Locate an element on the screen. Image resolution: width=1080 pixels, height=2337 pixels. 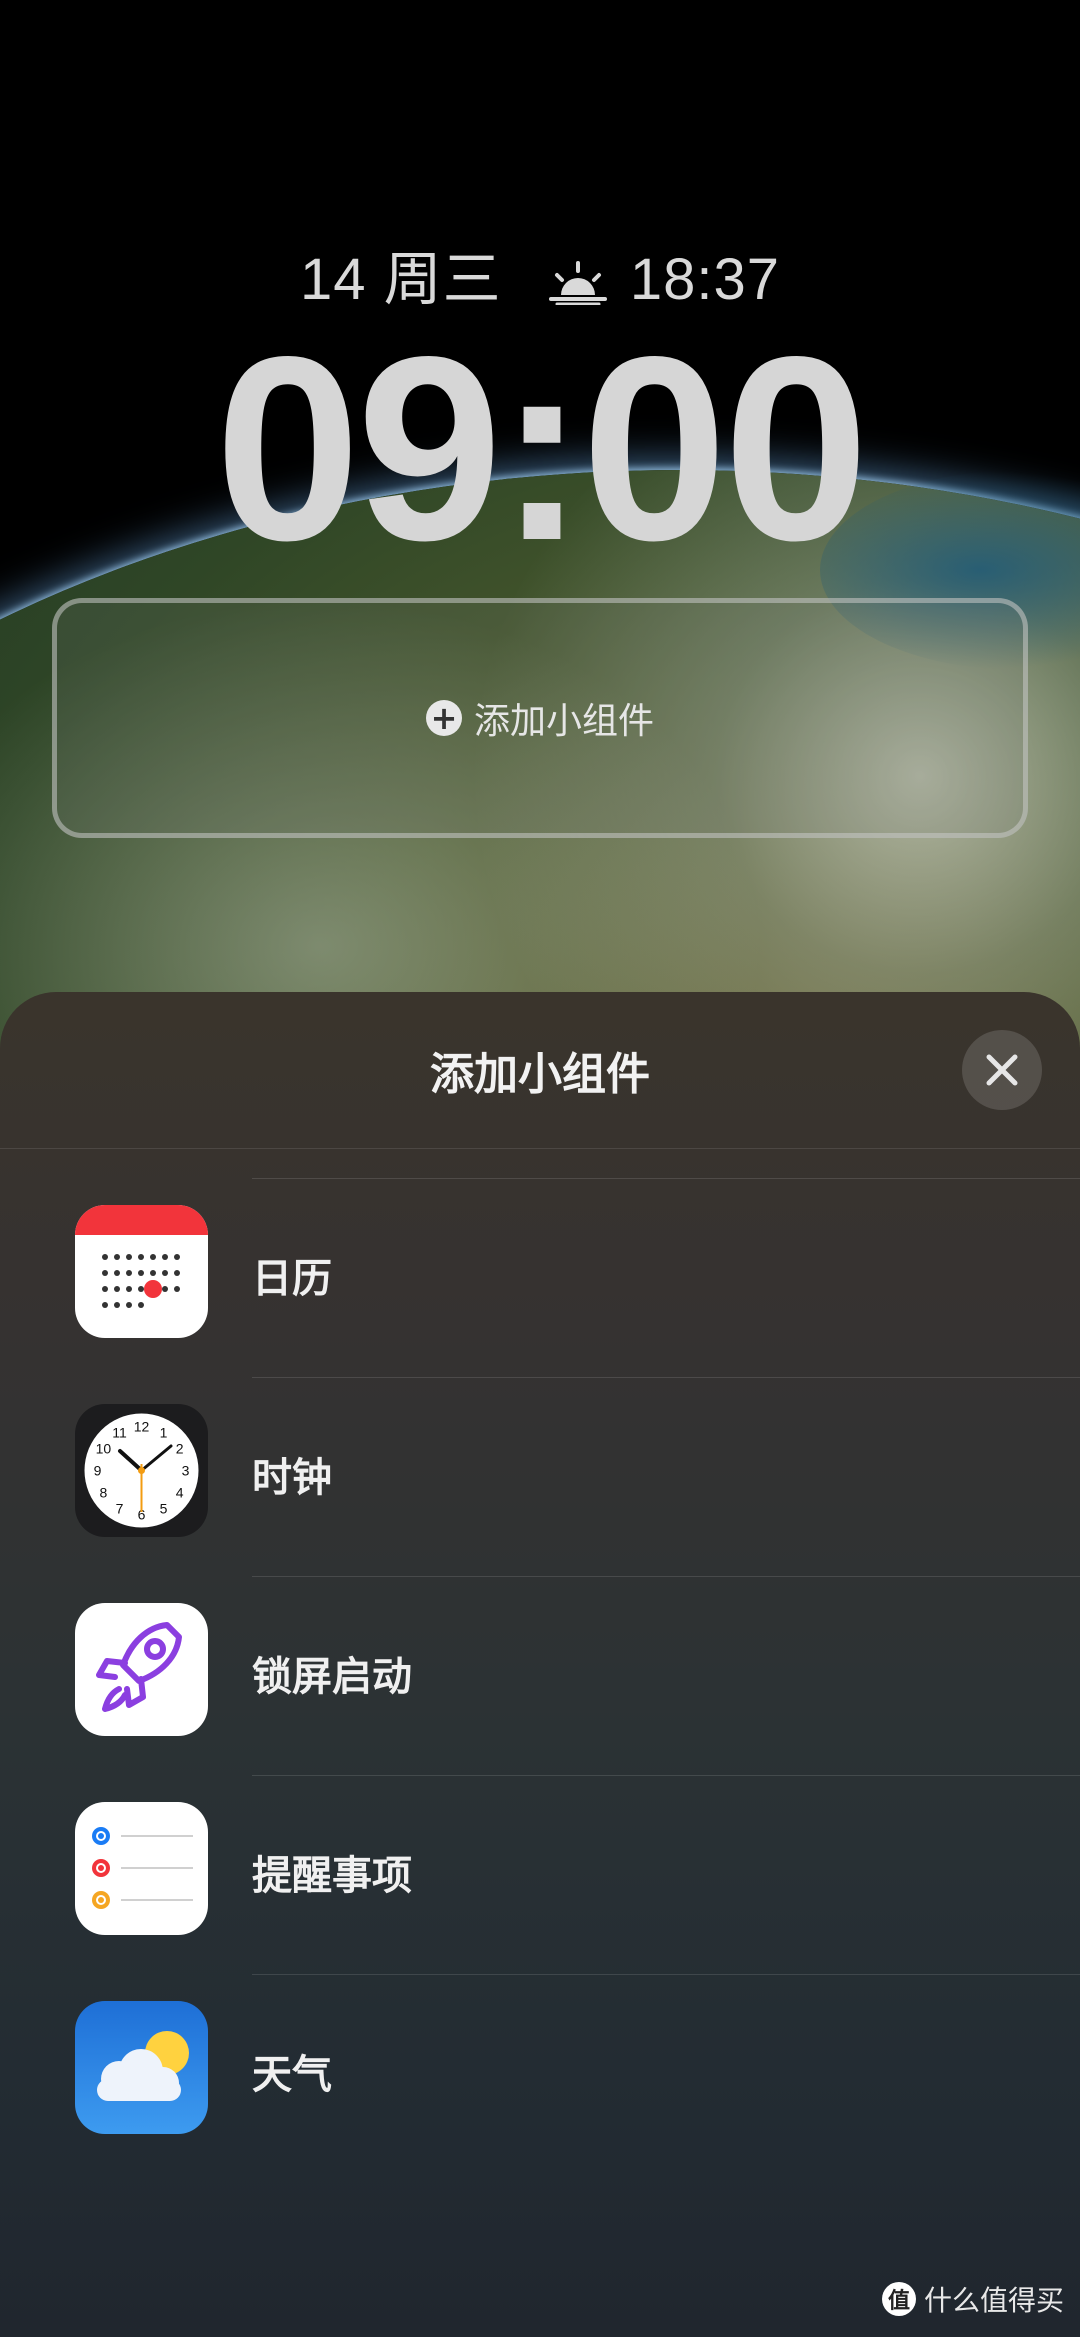
sunset-icon is located at coordinates (577, 283).